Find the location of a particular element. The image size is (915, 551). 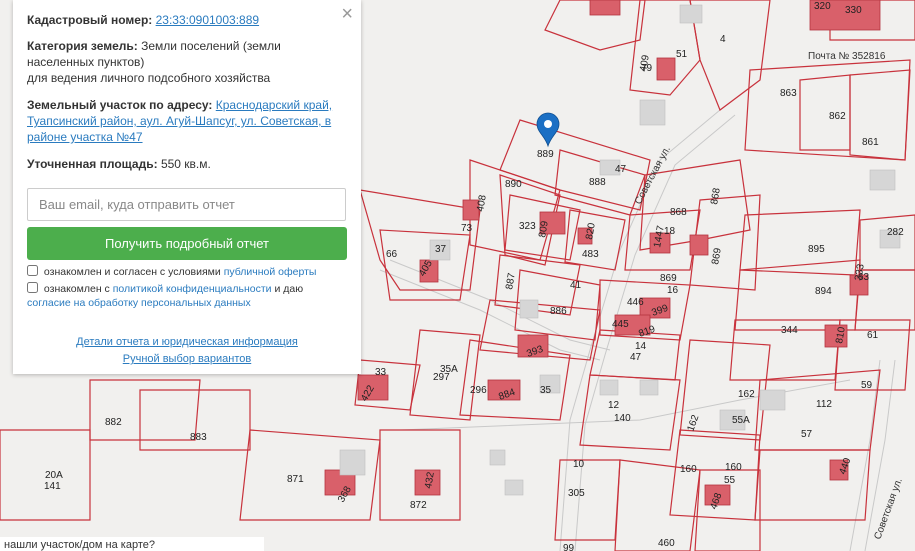

parcel-number-label: 483 is located at coordinates (590, 254).